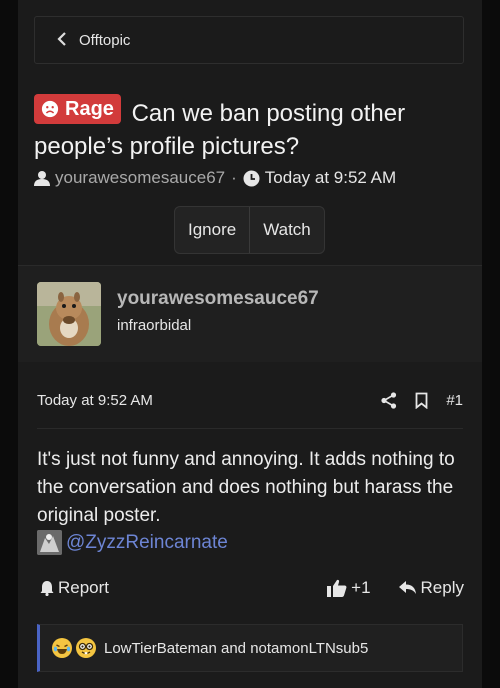 This screenshot has height=688, width=500. I want to click on mention-link: @ZyzzReincarnate, so click(132, 542).